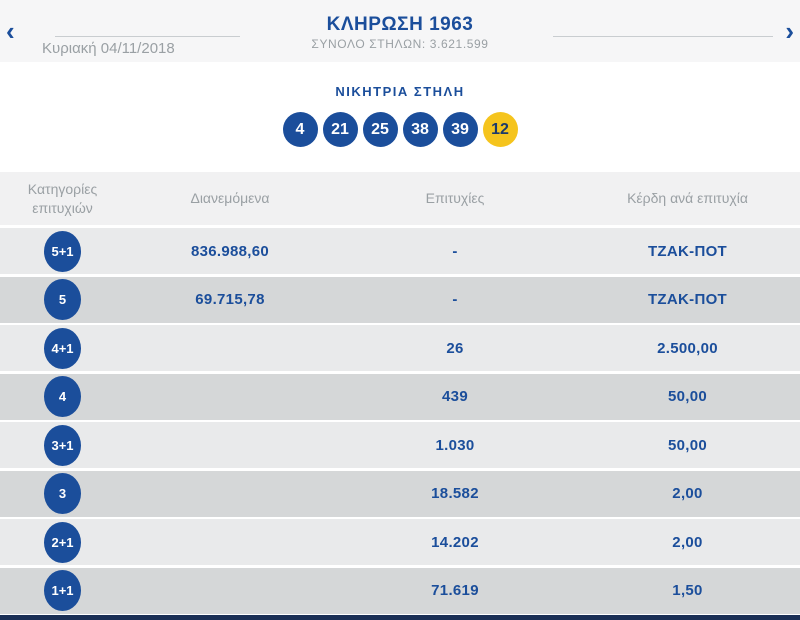 This screenshot has height=620, width=800. Describe the element at coordinates (687, 590) in the screenshot. I see `prize-cell: 1,50` at that location.